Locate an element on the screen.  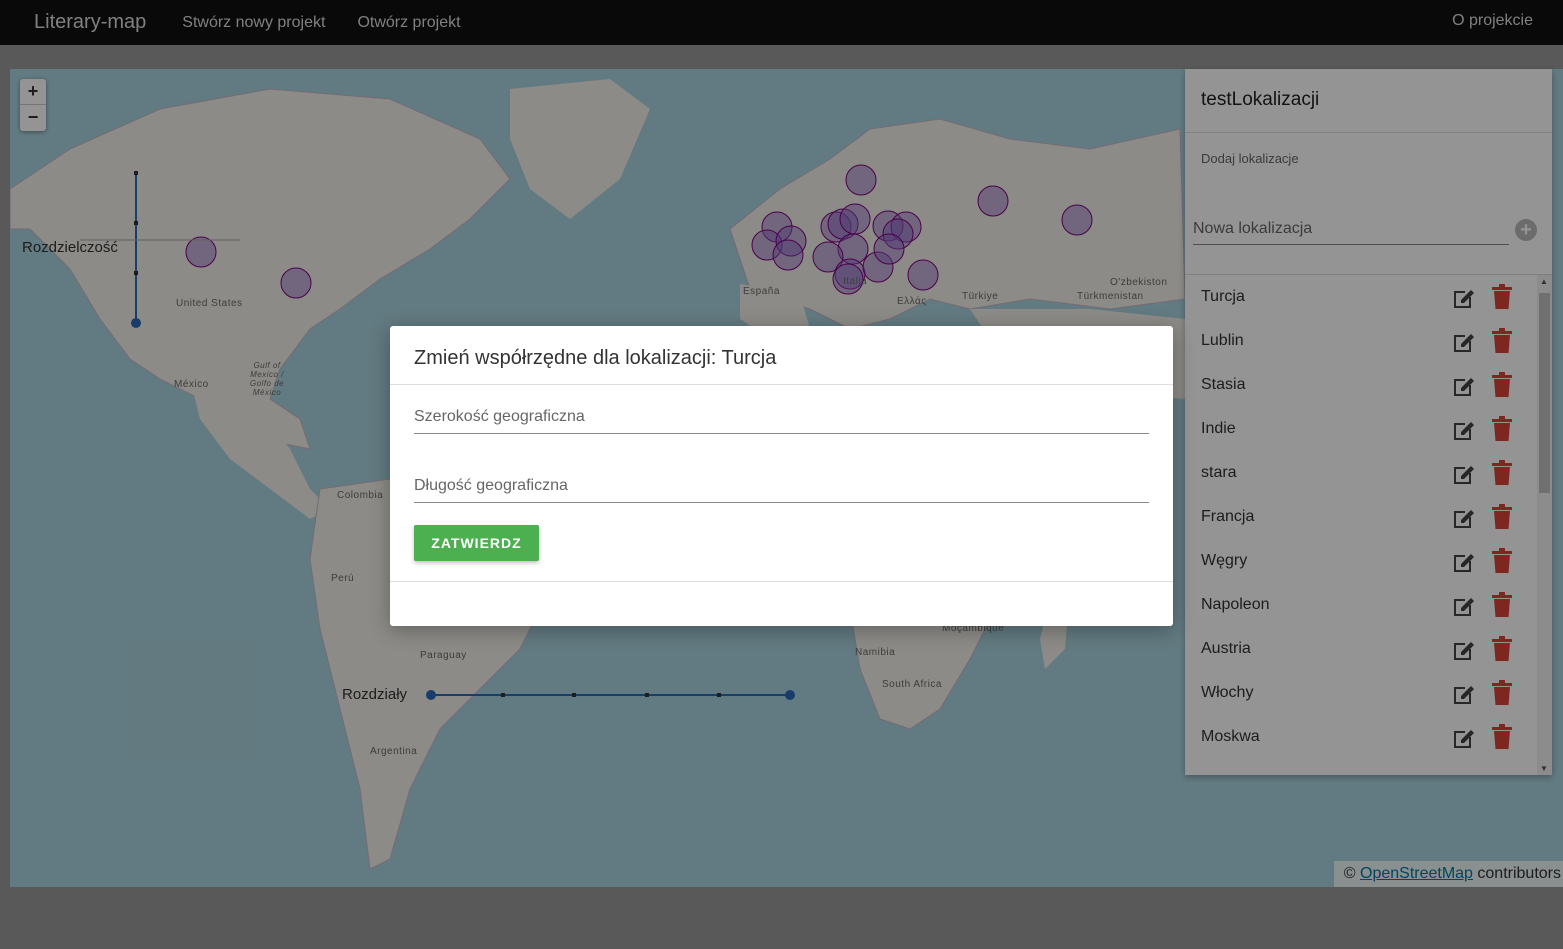
zoom-control: + − is located at coordinates (33, 105).